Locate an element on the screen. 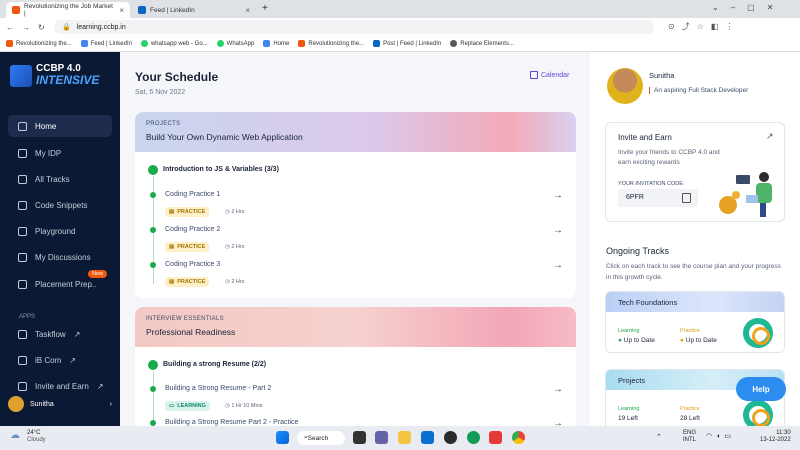 The height and width of the screenshot is (450, 800). browser-tab-linkedin: Feed | LinkedIn × is located at coordinates (194, 10).